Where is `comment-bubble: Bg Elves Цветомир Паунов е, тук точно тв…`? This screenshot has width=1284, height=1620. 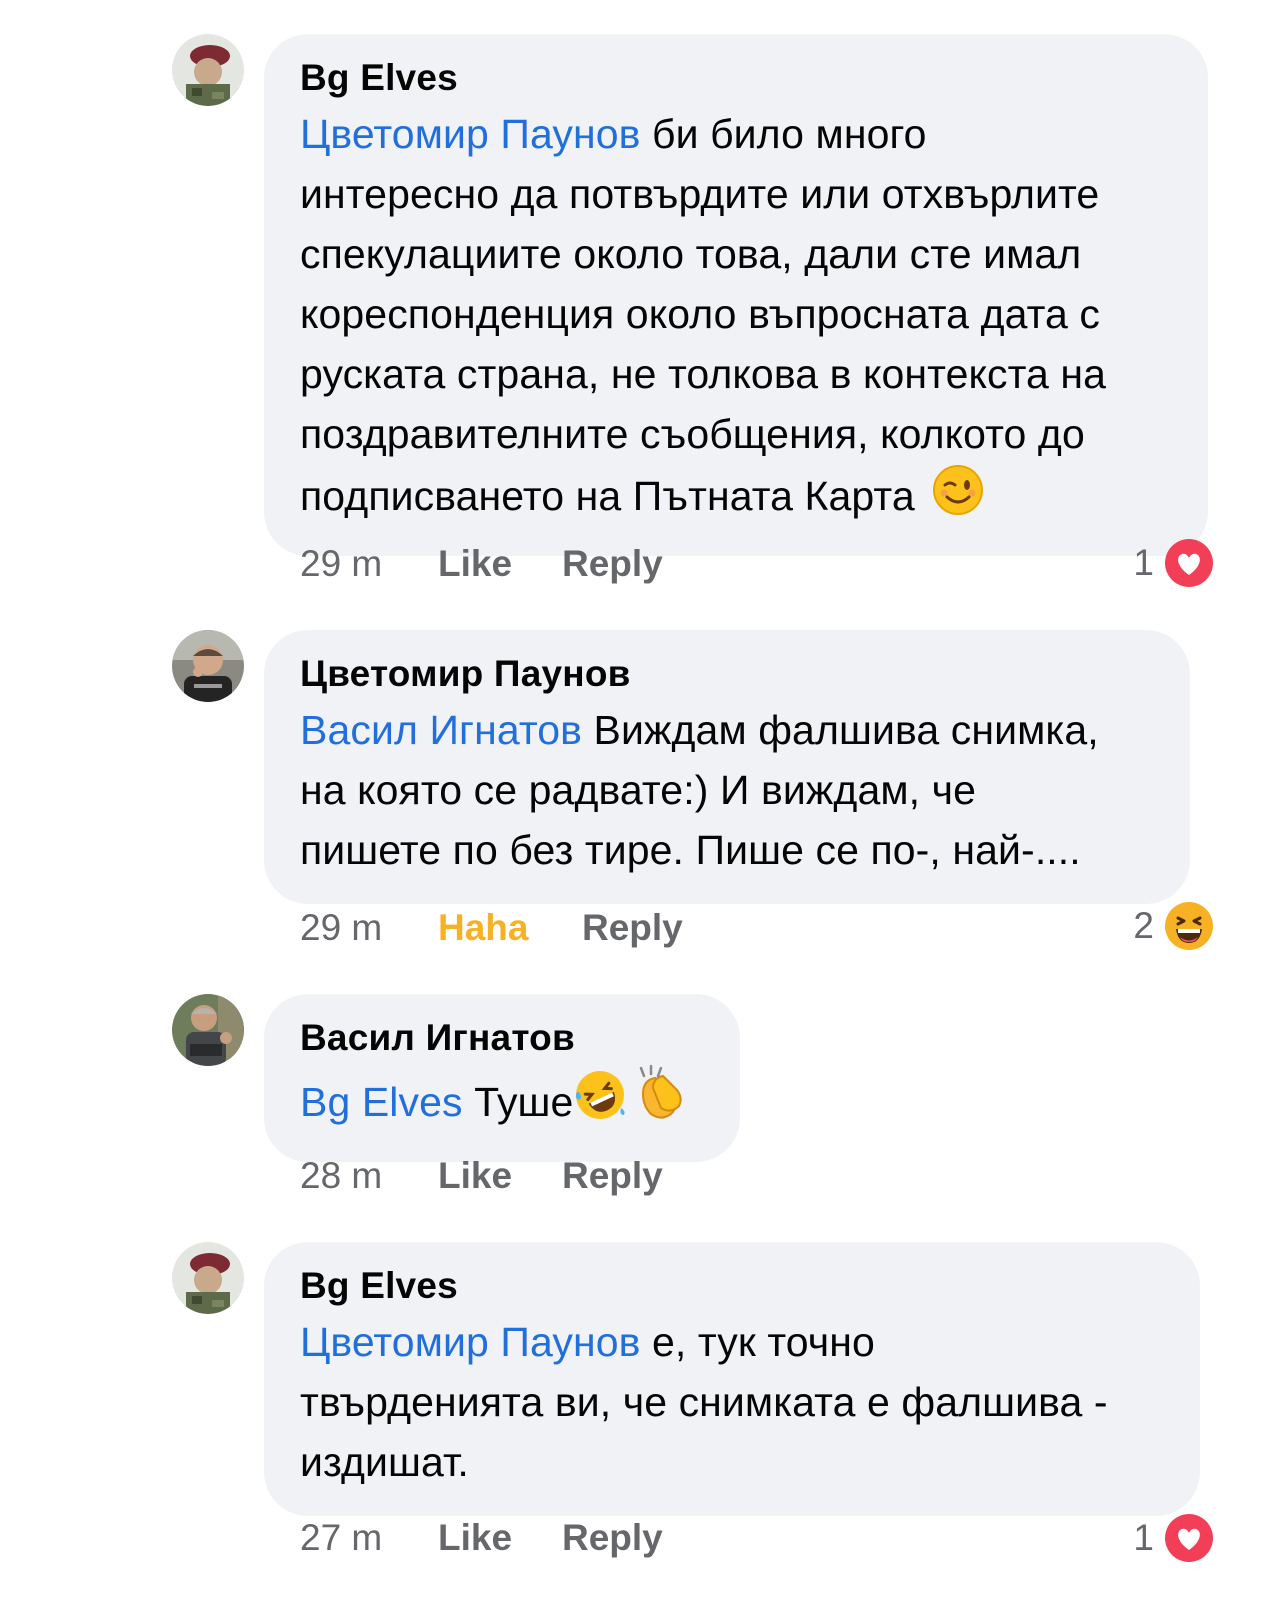
comment-bubble: Bg Elves Цветомир Паунов е, тук точно тв… is located at coordinates (732, 1379).